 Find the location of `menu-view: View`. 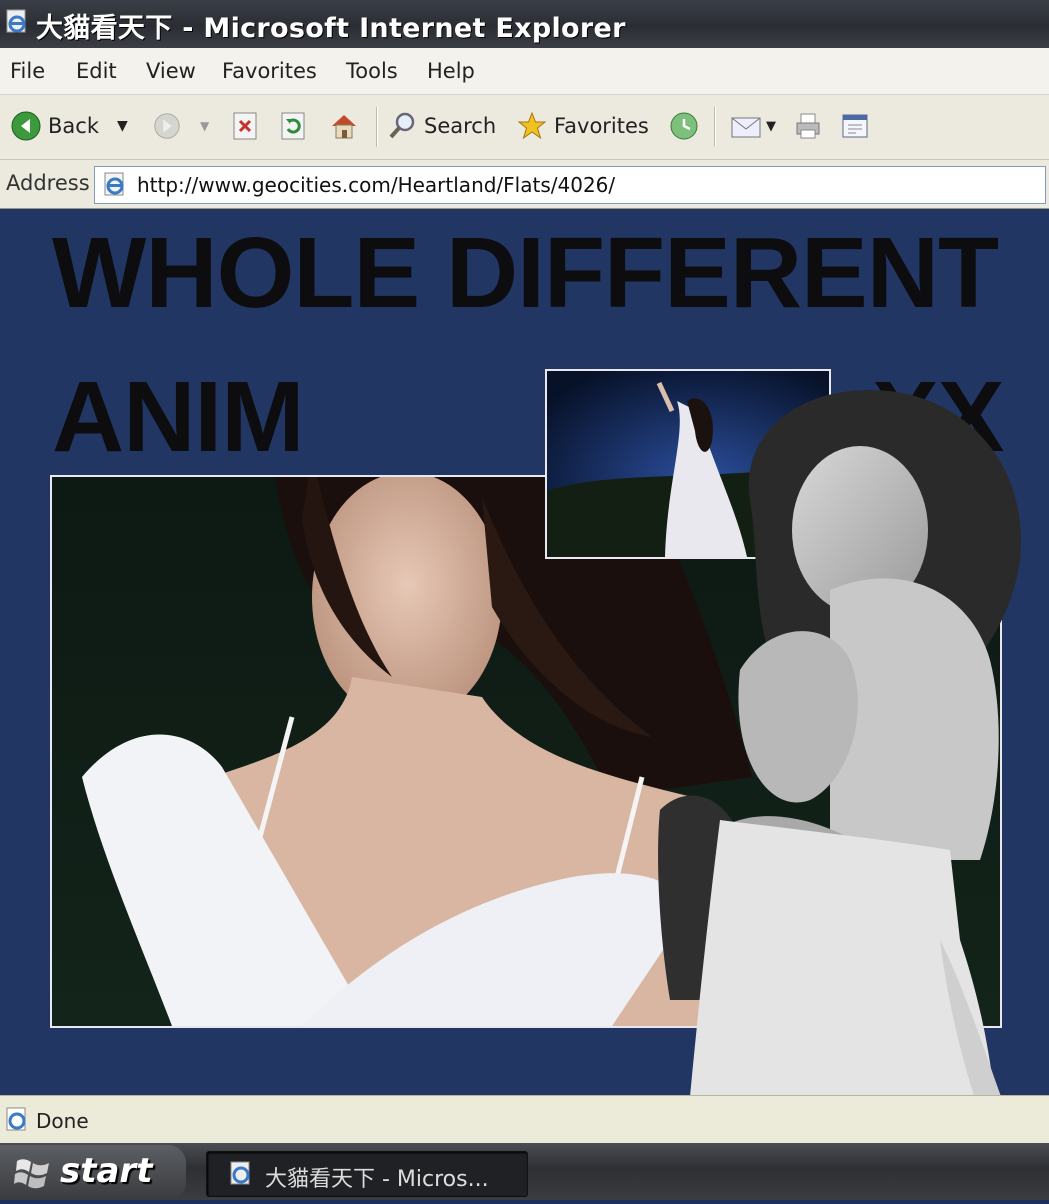

menu-view: View is located at coordinates (171, 71).